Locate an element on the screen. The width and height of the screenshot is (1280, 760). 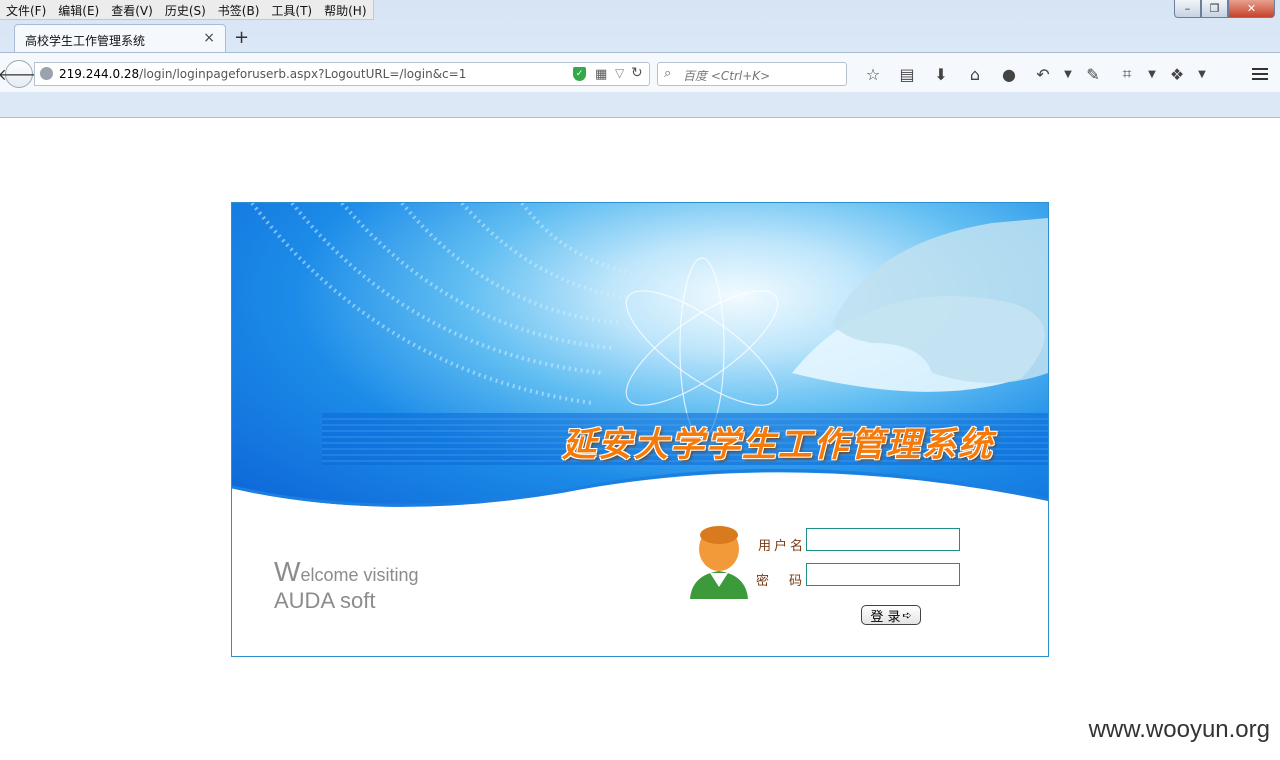
minimize-icon: – is located at coordinates (1187, 8).